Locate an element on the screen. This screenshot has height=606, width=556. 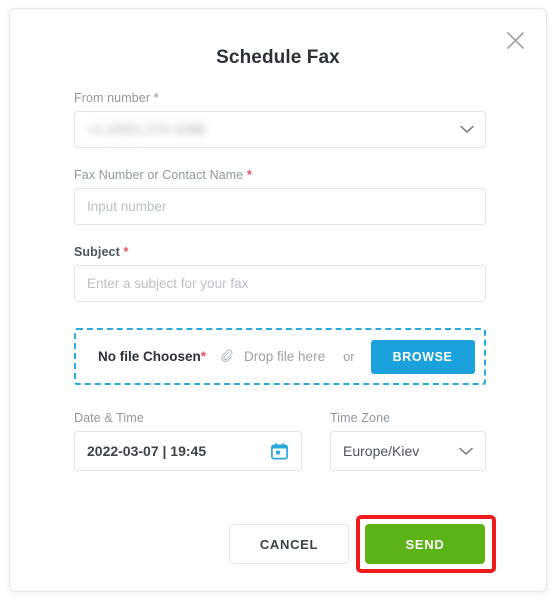
no-file-chosen-text: No file Choosen is located at coordinates (149, 356).